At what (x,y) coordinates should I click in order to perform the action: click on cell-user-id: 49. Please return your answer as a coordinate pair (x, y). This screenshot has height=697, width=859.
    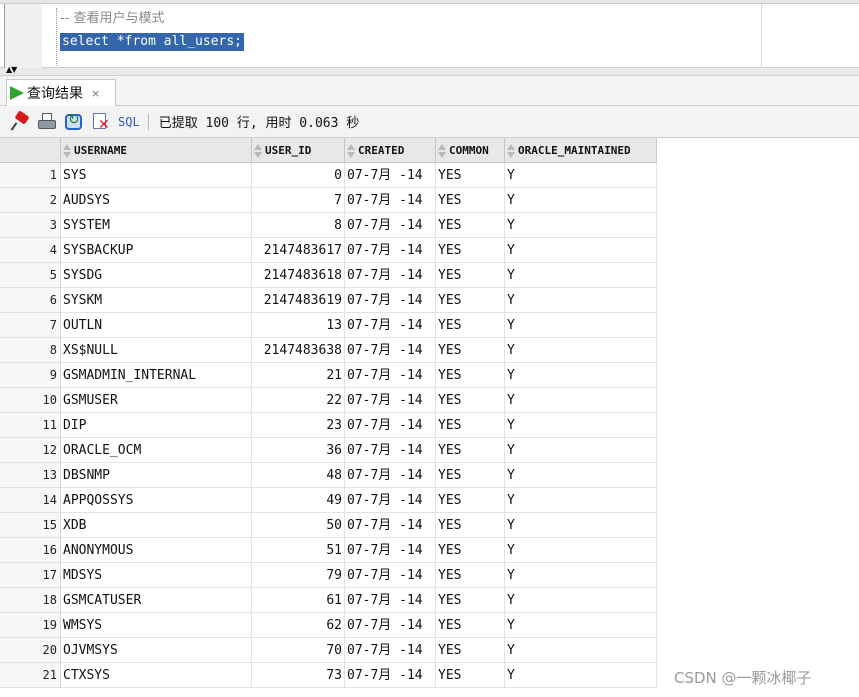
    Looking at the image, I should click on (298, 500).